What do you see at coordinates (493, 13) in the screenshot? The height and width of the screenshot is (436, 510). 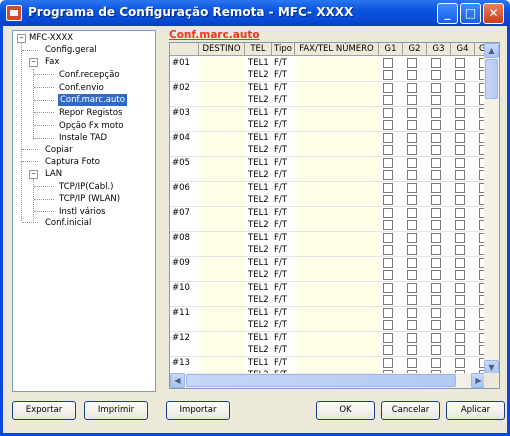 I see `close-button: ✕` at bounding box center [493, 13].